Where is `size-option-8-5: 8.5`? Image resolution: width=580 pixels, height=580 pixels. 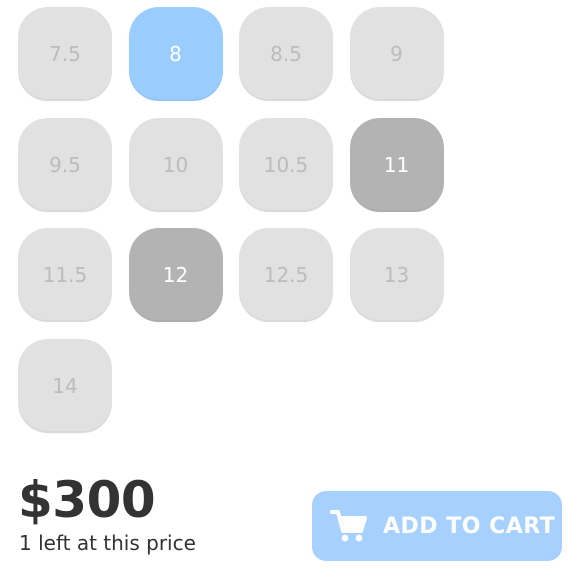
size-option-8-5: 8.5 is located at coordinates (286, 54).